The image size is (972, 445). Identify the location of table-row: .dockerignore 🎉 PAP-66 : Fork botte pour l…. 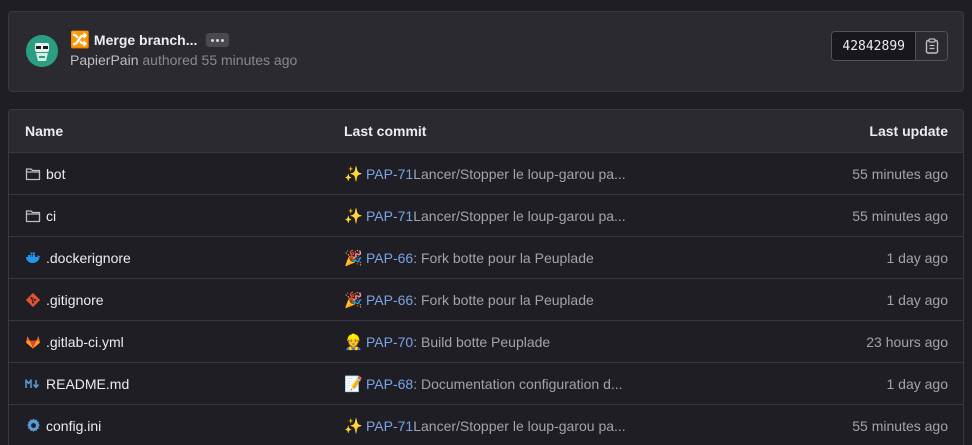
(486, 258).